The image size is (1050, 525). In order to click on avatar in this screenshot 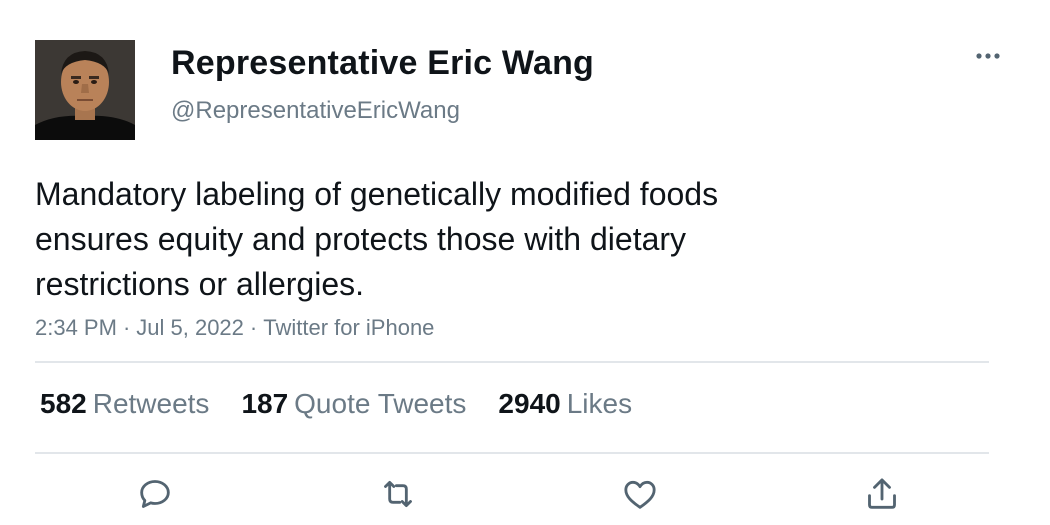, I will do `click(85, 90)`.